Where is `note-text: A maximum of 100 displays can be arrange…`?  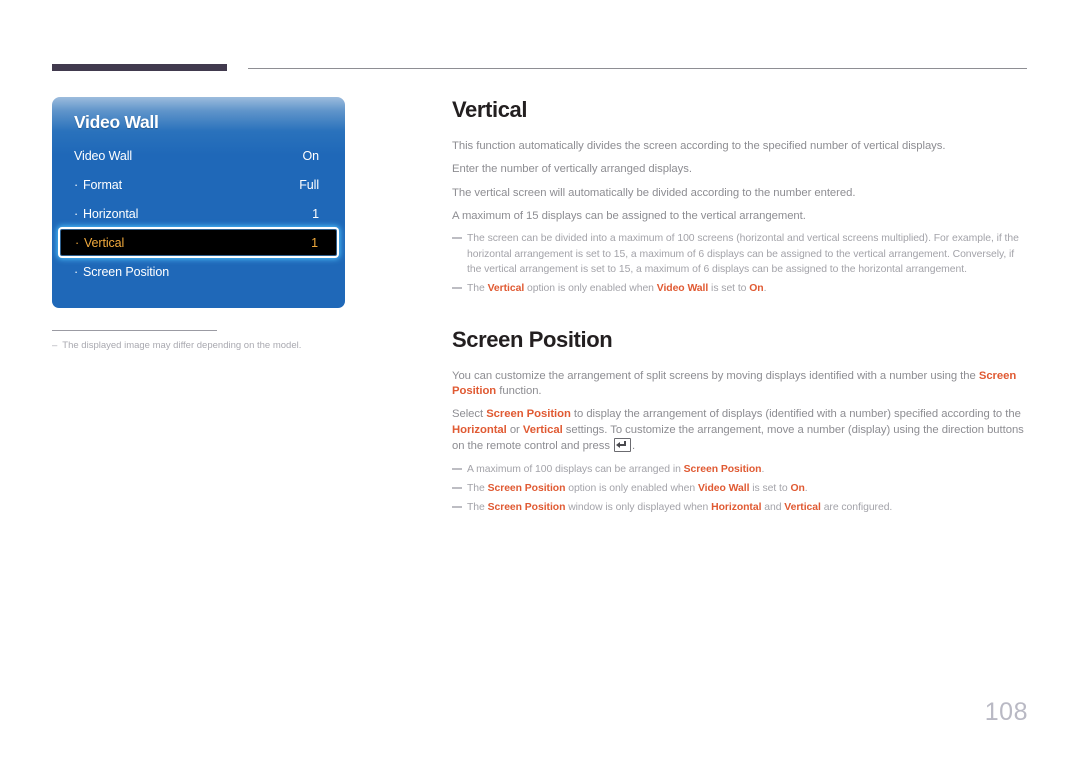 note-text: A maximum of 100 displays can be arrange… is located at coordinates (747, 469).